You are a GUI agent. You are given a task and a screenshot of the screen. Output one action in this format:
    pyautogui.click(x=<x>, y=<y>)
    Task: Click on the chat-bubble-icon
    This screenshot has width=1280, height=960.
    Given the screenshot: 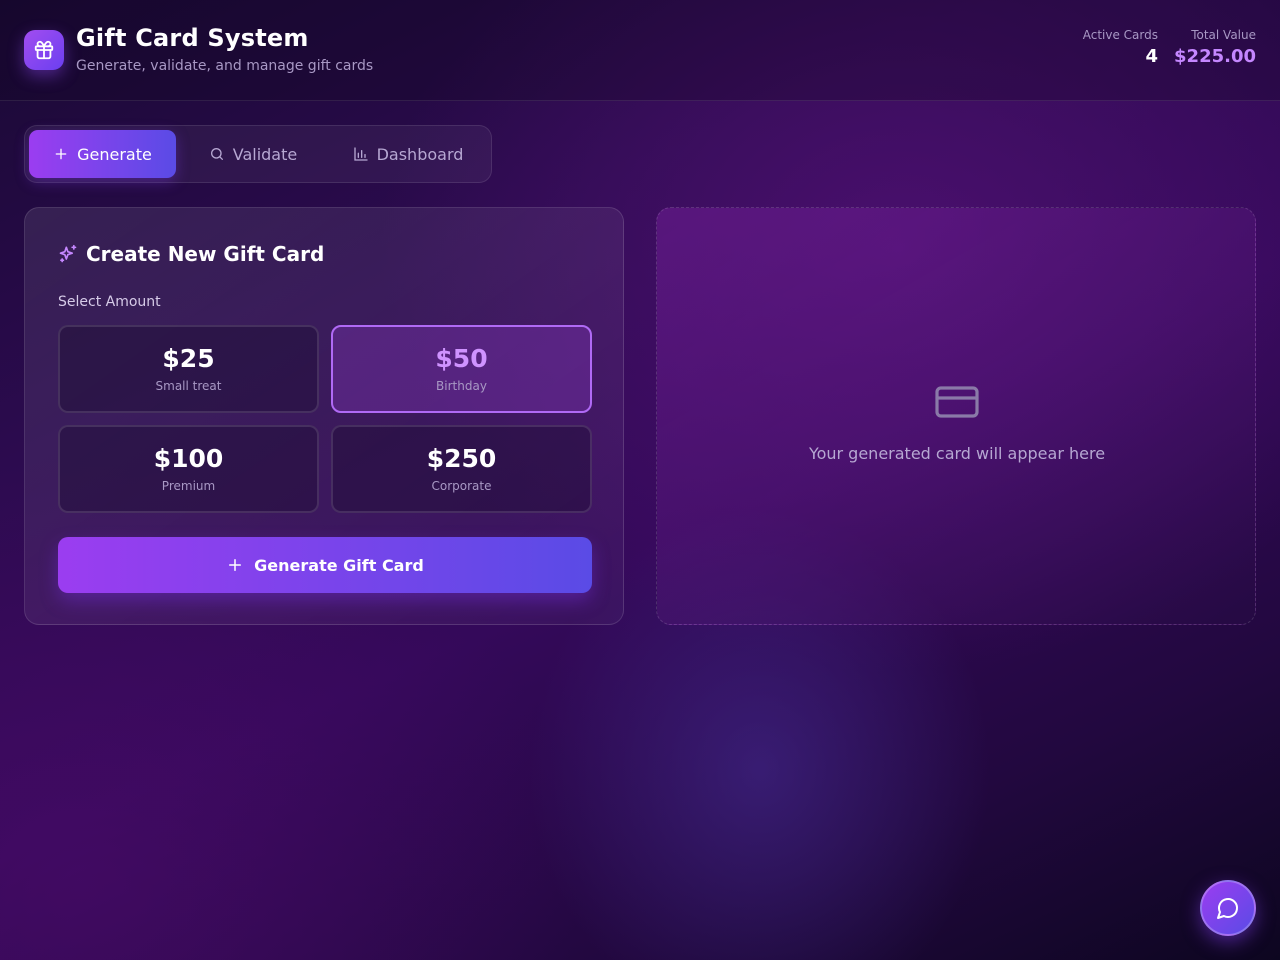 What is the action you would take?
    pyautogui.click(x=1227, y=908)
    